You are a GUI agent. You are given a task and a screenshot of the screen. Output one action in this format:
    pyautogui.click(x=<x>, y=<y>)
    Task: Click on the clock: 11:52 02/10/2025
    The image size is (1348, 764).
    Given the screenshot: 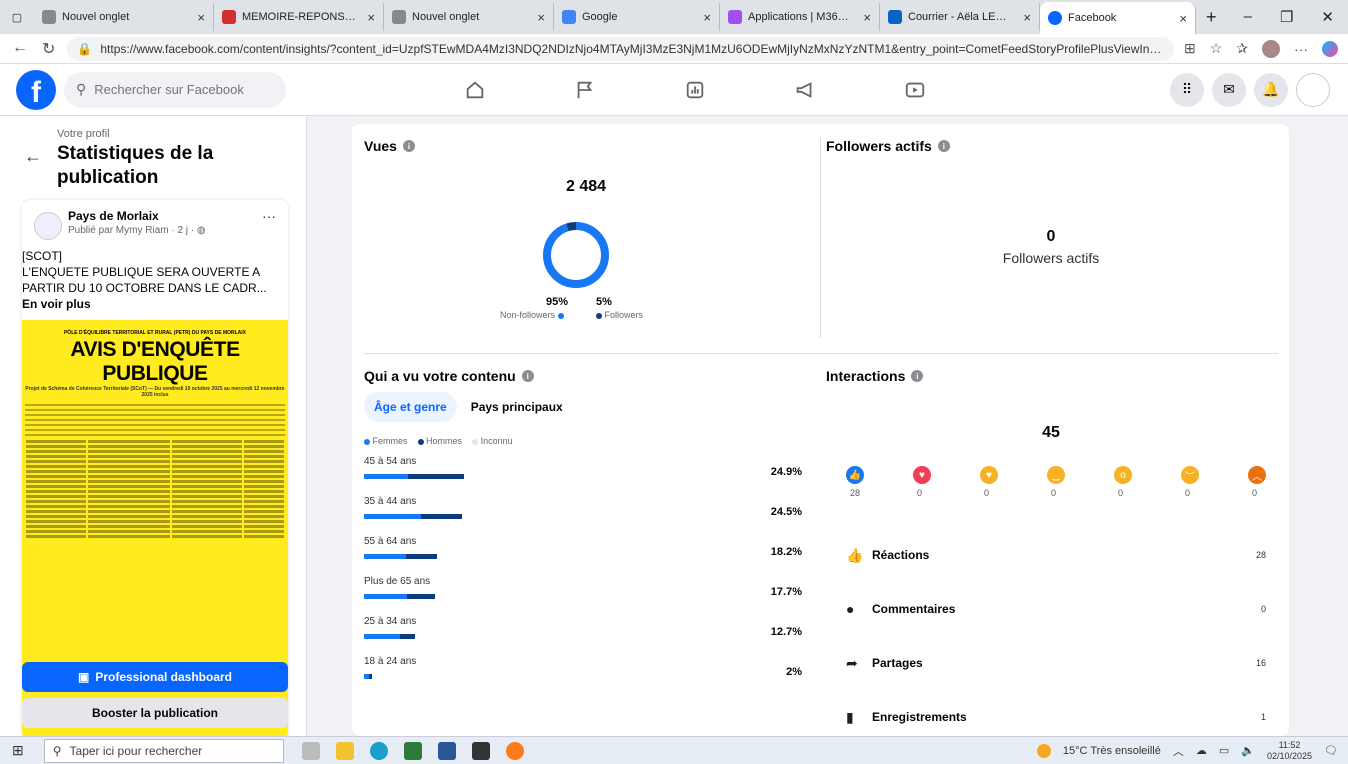 What is the action you would take?
    pyautogui.click(x=1289, y=751)
    